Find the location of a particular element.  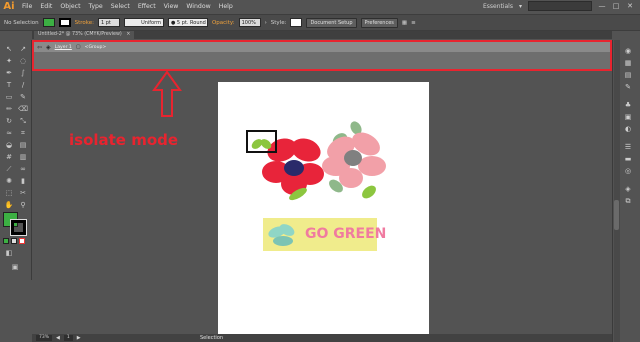

panel-menu-icon: ≡ is located at coordinates (413, 23).